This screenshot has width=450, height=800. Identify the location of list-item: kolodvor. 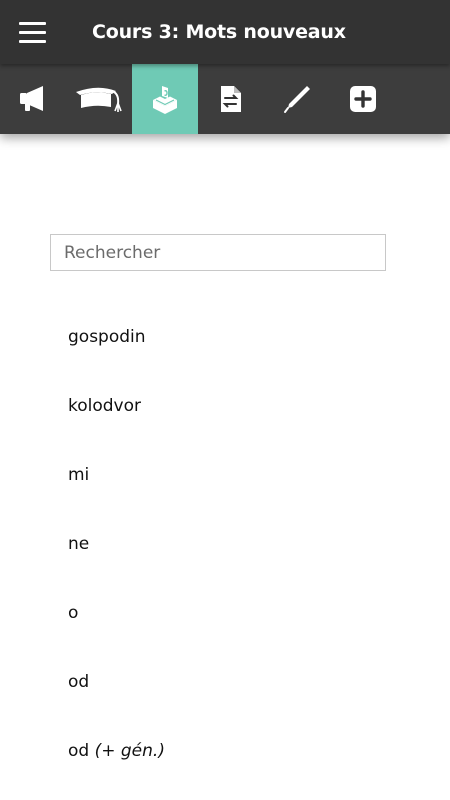
(225, 405).